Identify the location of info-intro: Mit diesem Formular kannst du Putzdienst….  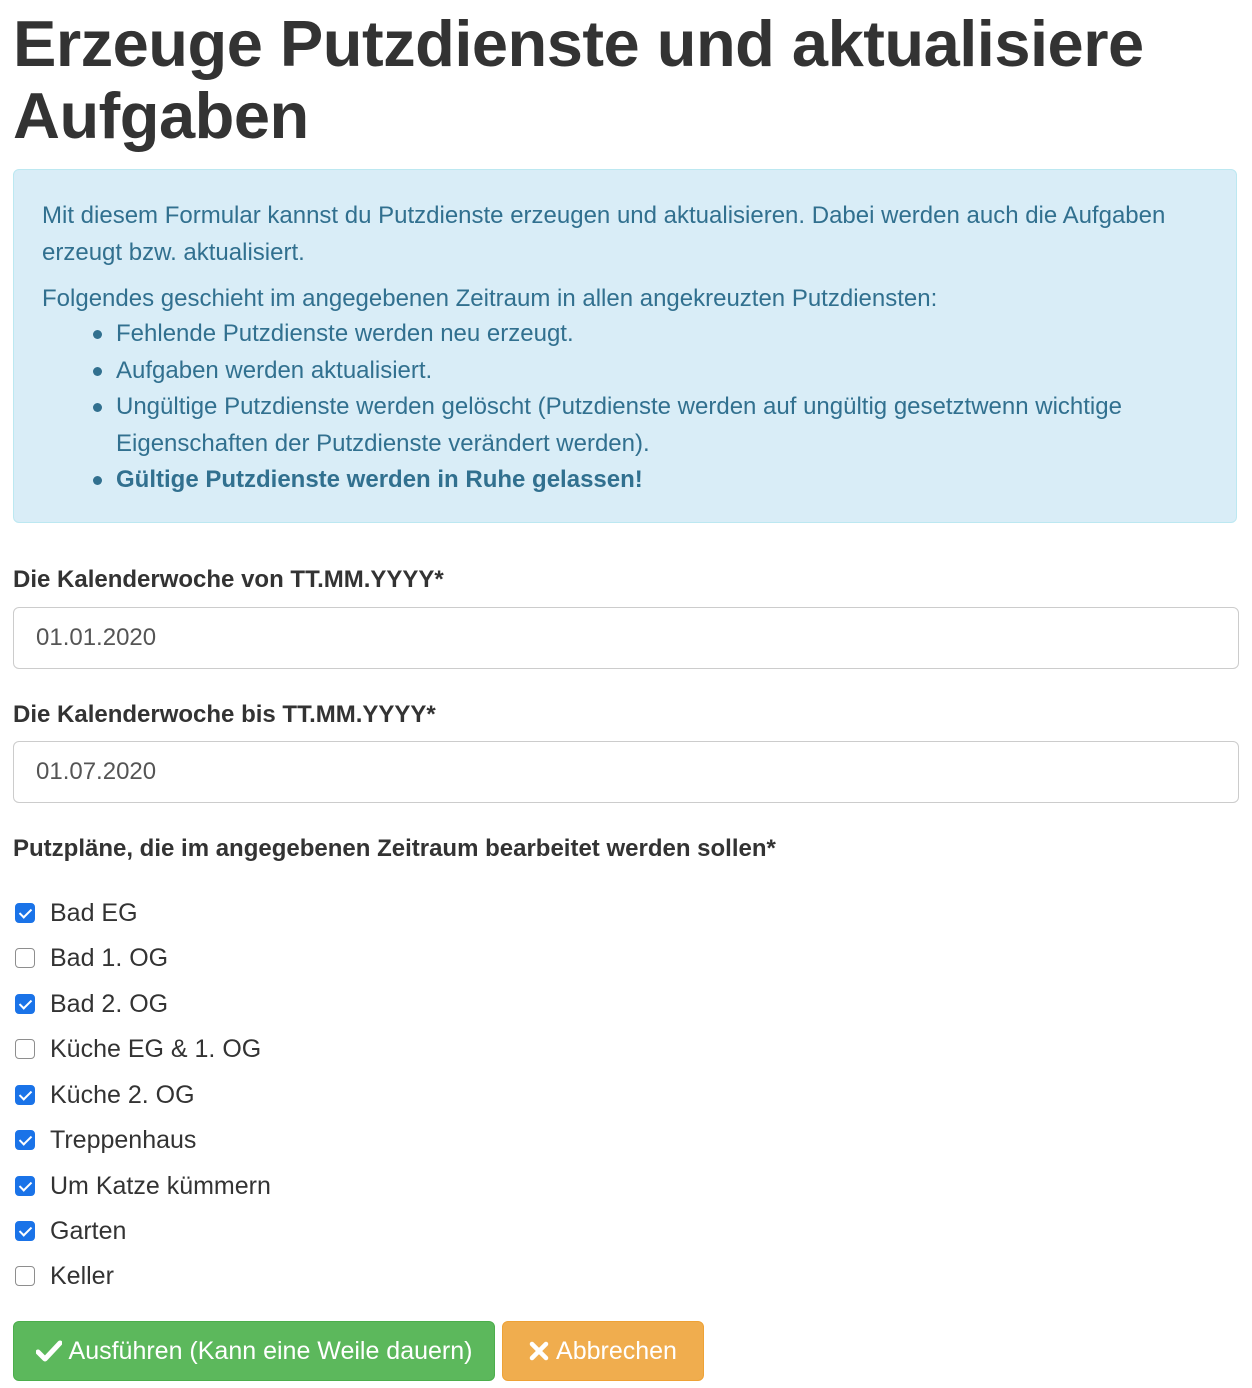
(604, 234).